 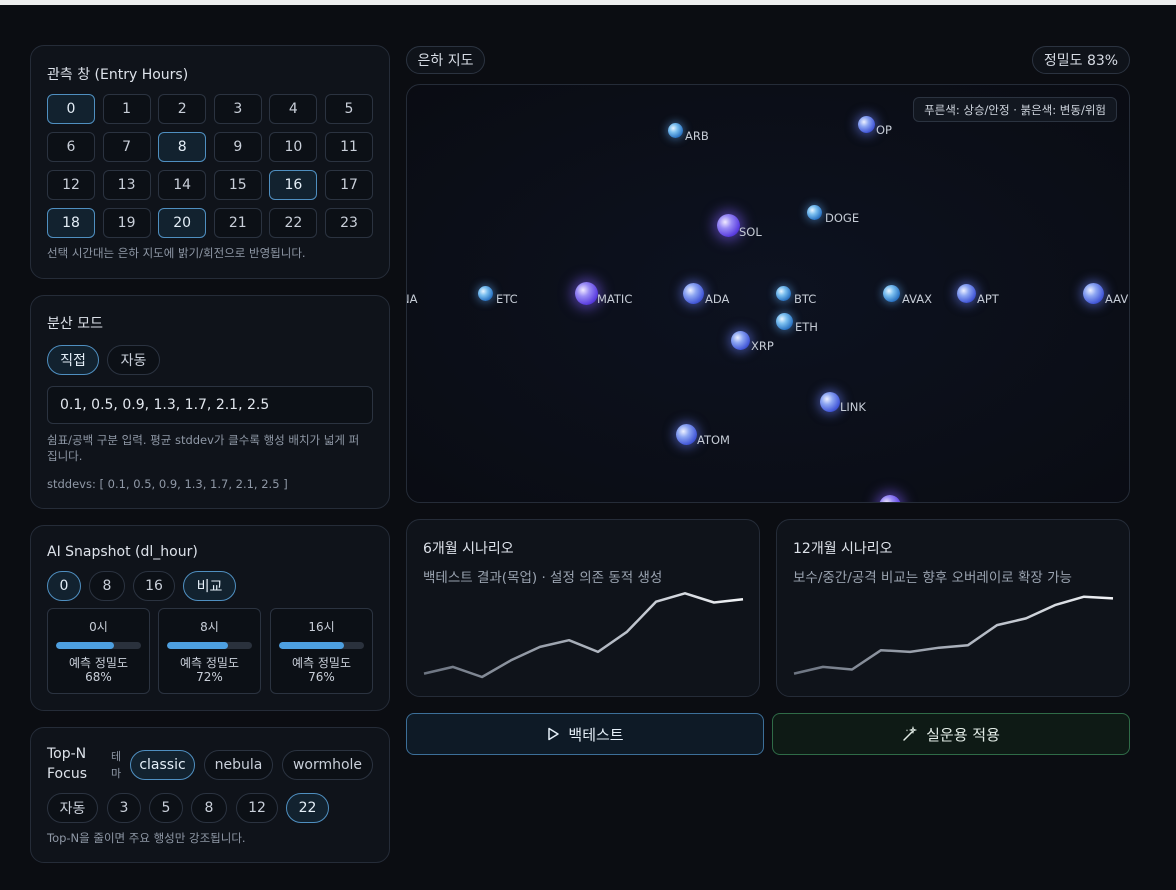 I want to click on hour-button-4: 4, so click(x=293, y=109).